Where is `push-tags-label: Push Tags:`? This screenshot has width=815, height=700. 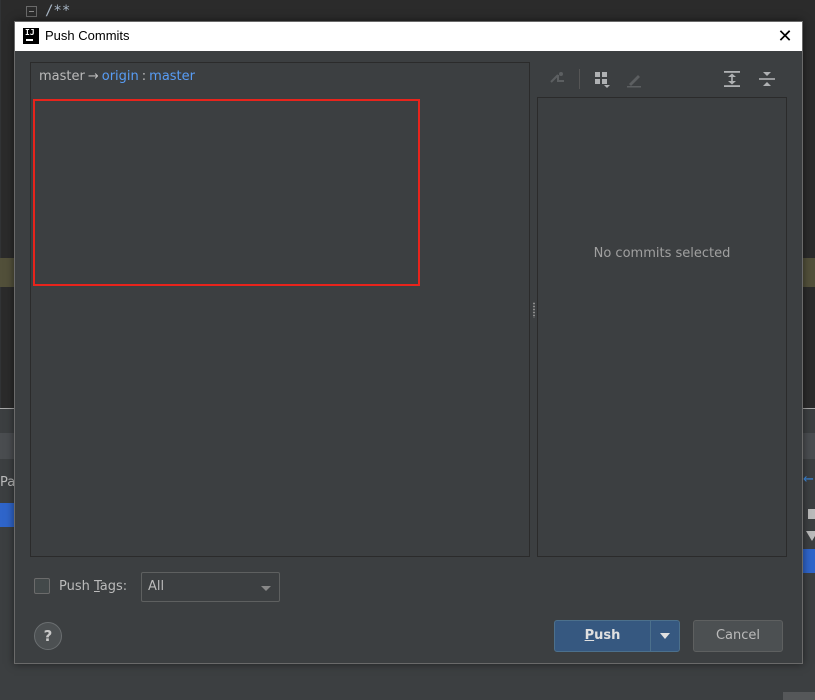
push-tags-label: Push Tags: is located at coordinates (93, 586).